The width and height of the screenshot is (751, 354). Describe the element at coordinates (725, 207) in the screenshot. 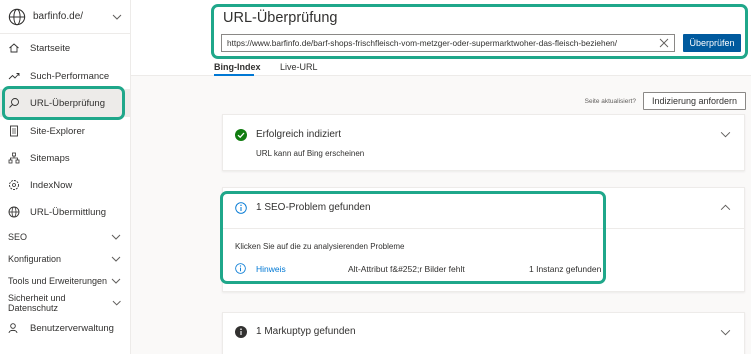

I see `chevron-up-icon` at that location.